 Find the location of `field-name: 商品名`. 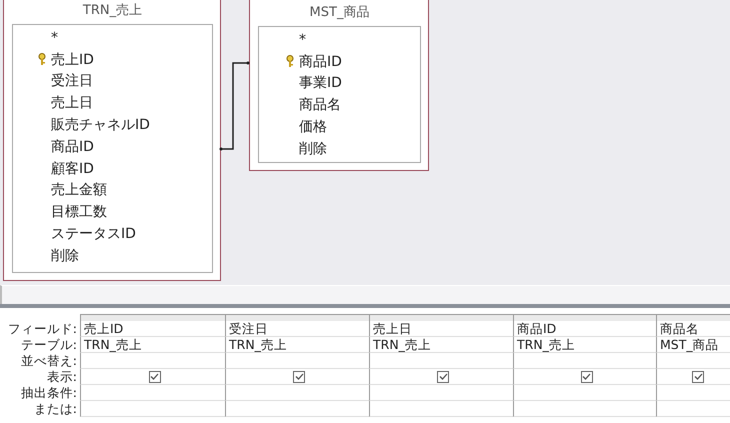

field-name: 商品名 is located at coordinates (320, 105).